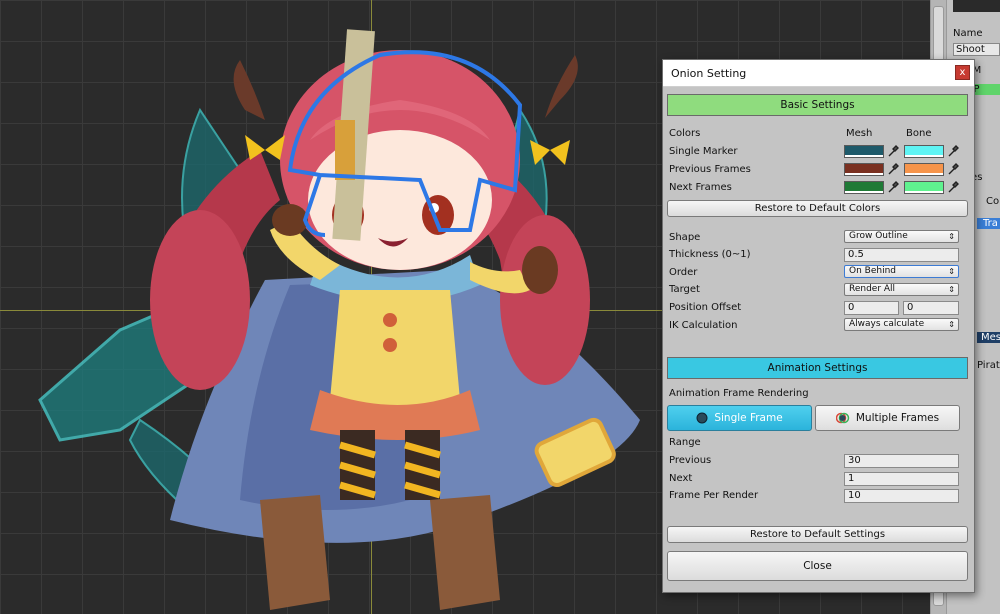 This screenshot has width=1000, height=614. What do you see at coordinates (685, 442) in the screenshot?
I see `range-label: Range` at bounding box center [685, 442].